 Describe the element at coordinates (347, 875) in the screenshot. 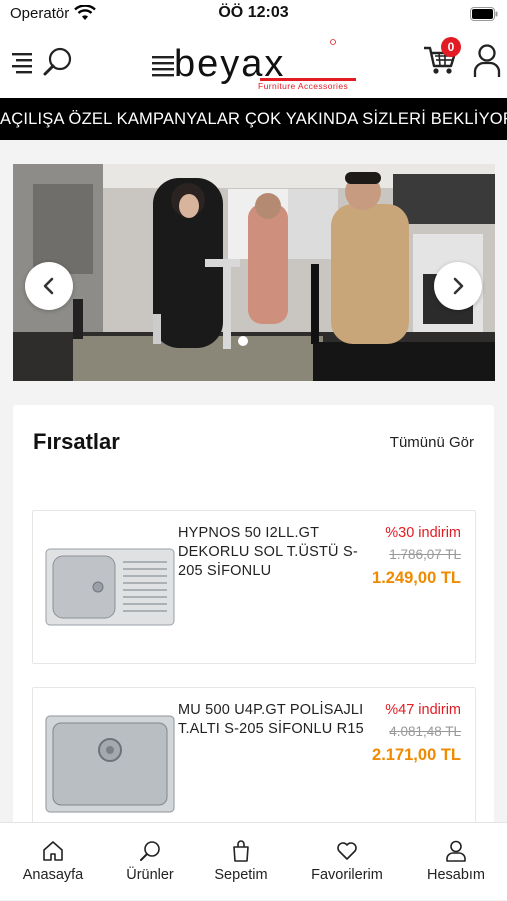

I see `tab-label: Favorilerim` at that location.